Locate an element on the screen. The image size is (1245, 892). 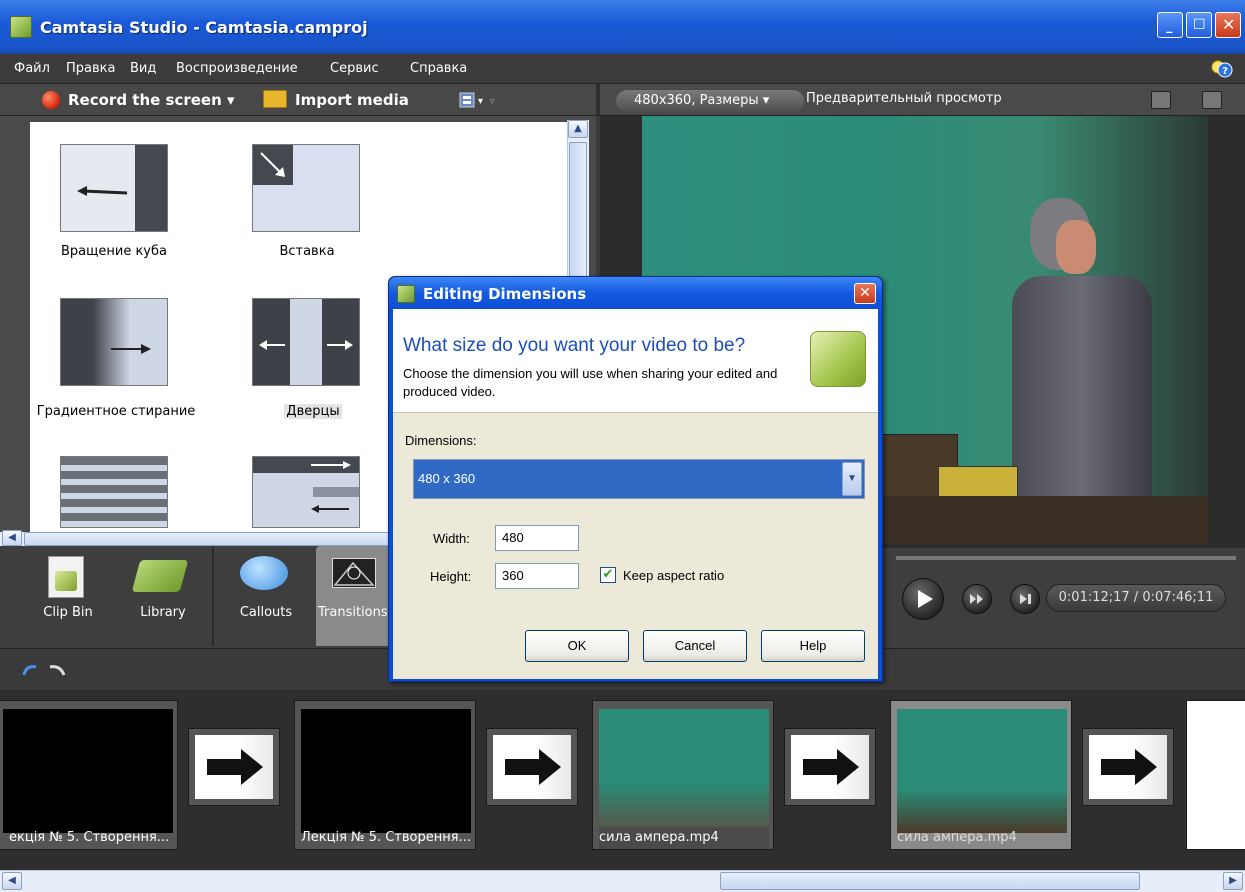
size-label: 480x360, Размеры is located at coordinates (696, 100).